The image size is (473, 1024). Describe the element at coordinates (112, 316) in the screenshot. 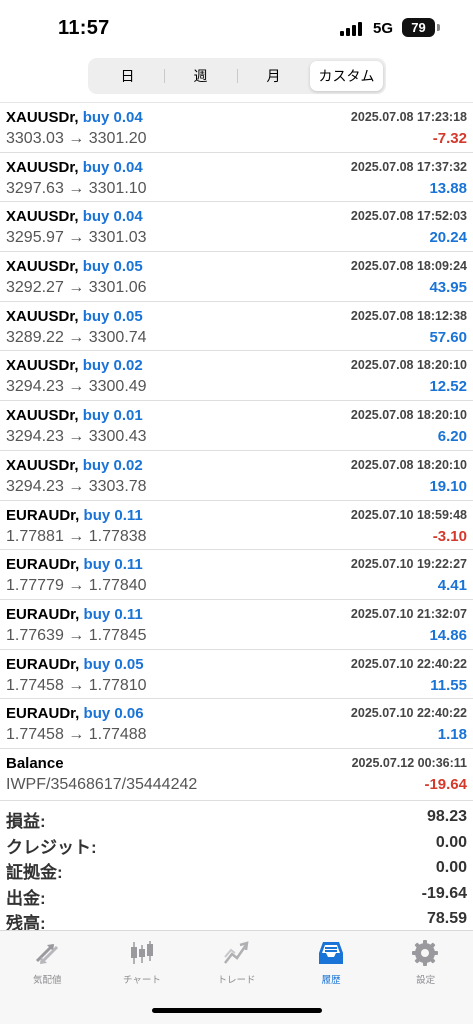

I see `trade-side-volume: buy 0.05` at that location.